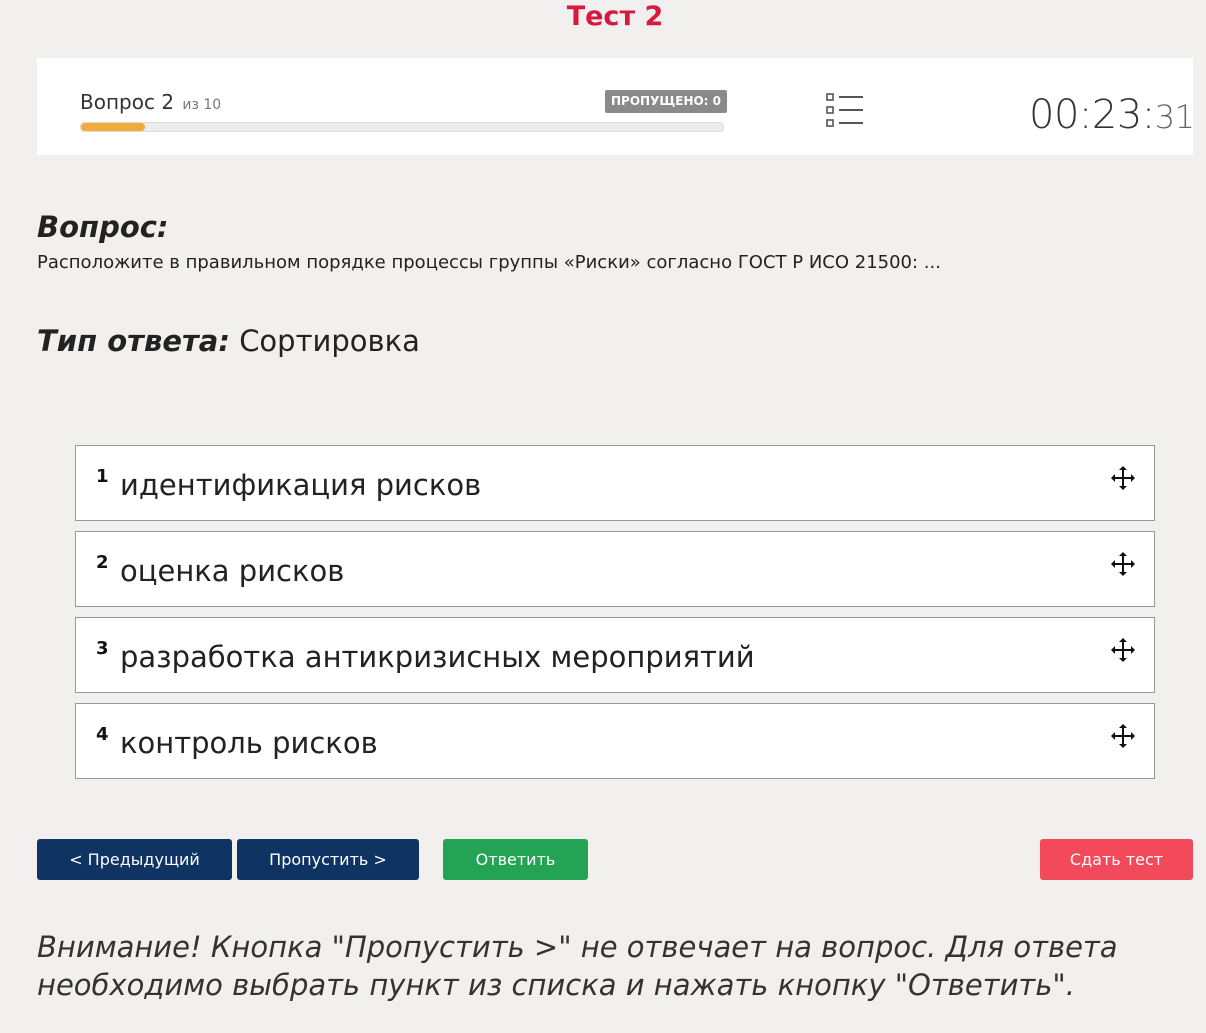 The height and width of the screenshot is (1033, 1206). What do you see at coordinates (1092, 115) in the screenshot?
I see `timer-main: 00:23:` at bounding box center [1092, 115].